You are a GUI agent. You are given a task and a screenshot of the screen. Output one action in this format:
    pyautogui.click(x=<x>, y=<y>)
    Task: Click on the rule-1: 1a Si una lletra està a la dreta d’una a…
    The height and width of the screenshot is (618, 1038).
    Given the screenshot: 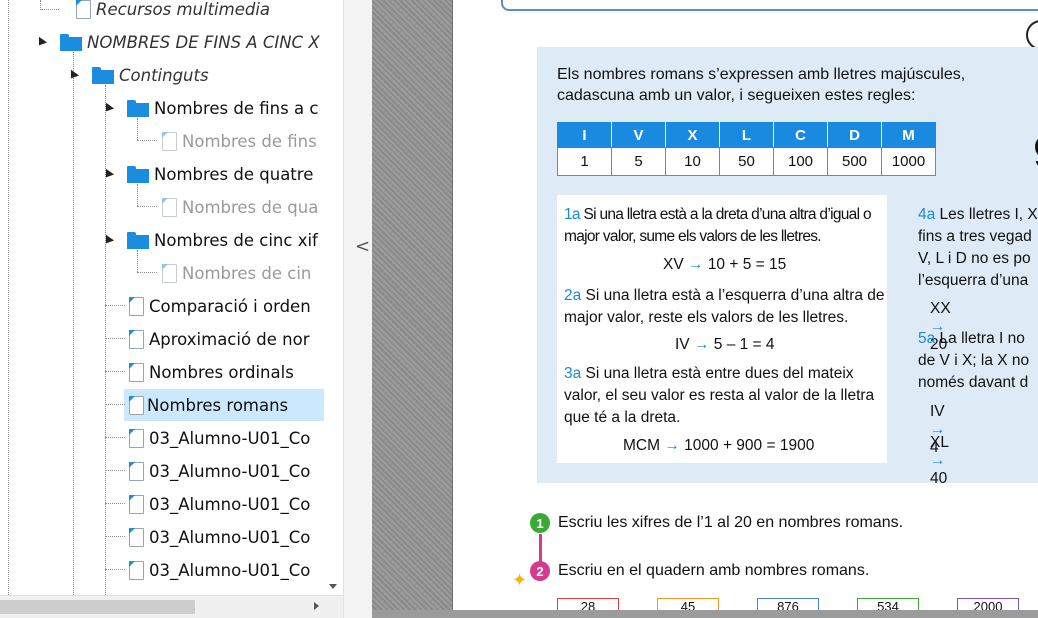 What is the action you would take?
    pyautogui.click(x=718, y=225)
    